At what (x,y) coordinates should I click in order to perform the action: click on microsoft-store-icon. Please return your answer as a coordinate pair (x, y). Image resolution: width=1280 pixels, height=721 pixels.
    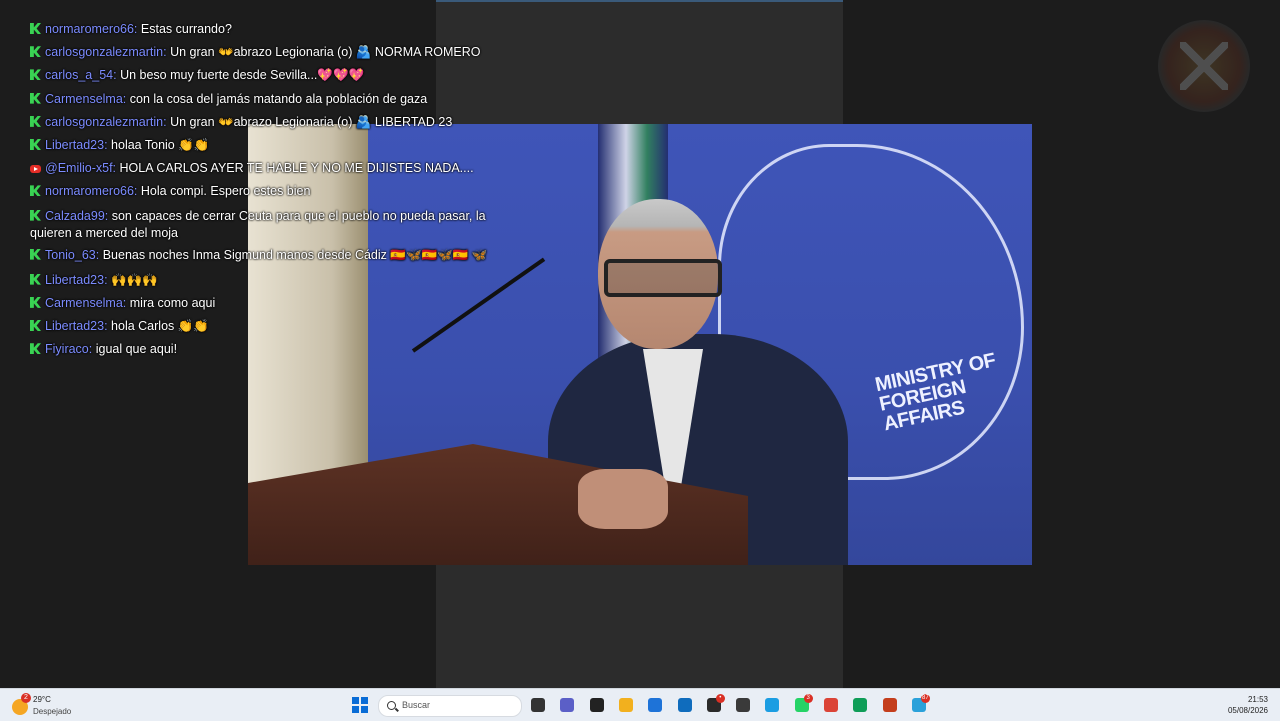
    Looking at the image, I should click on (655, 705).